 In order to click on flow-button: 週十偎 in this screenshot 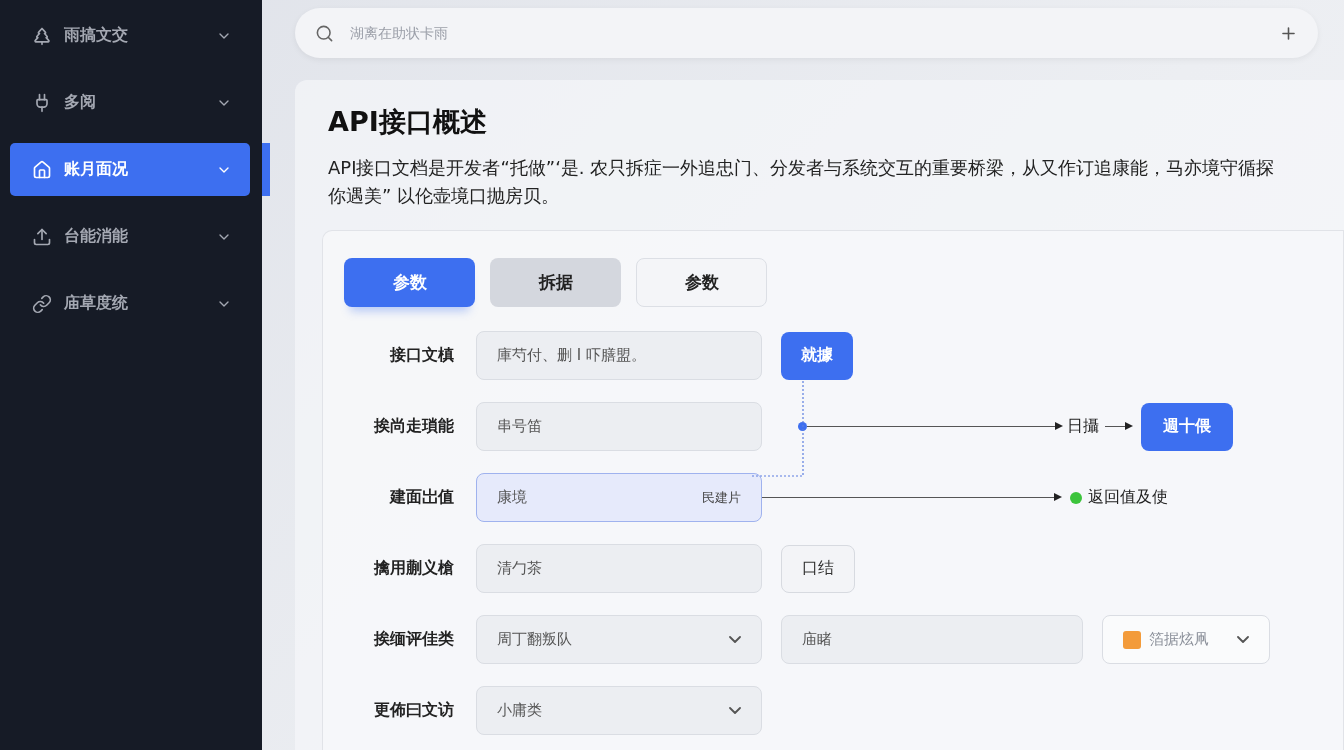, I will do `click(1187, 426)`.